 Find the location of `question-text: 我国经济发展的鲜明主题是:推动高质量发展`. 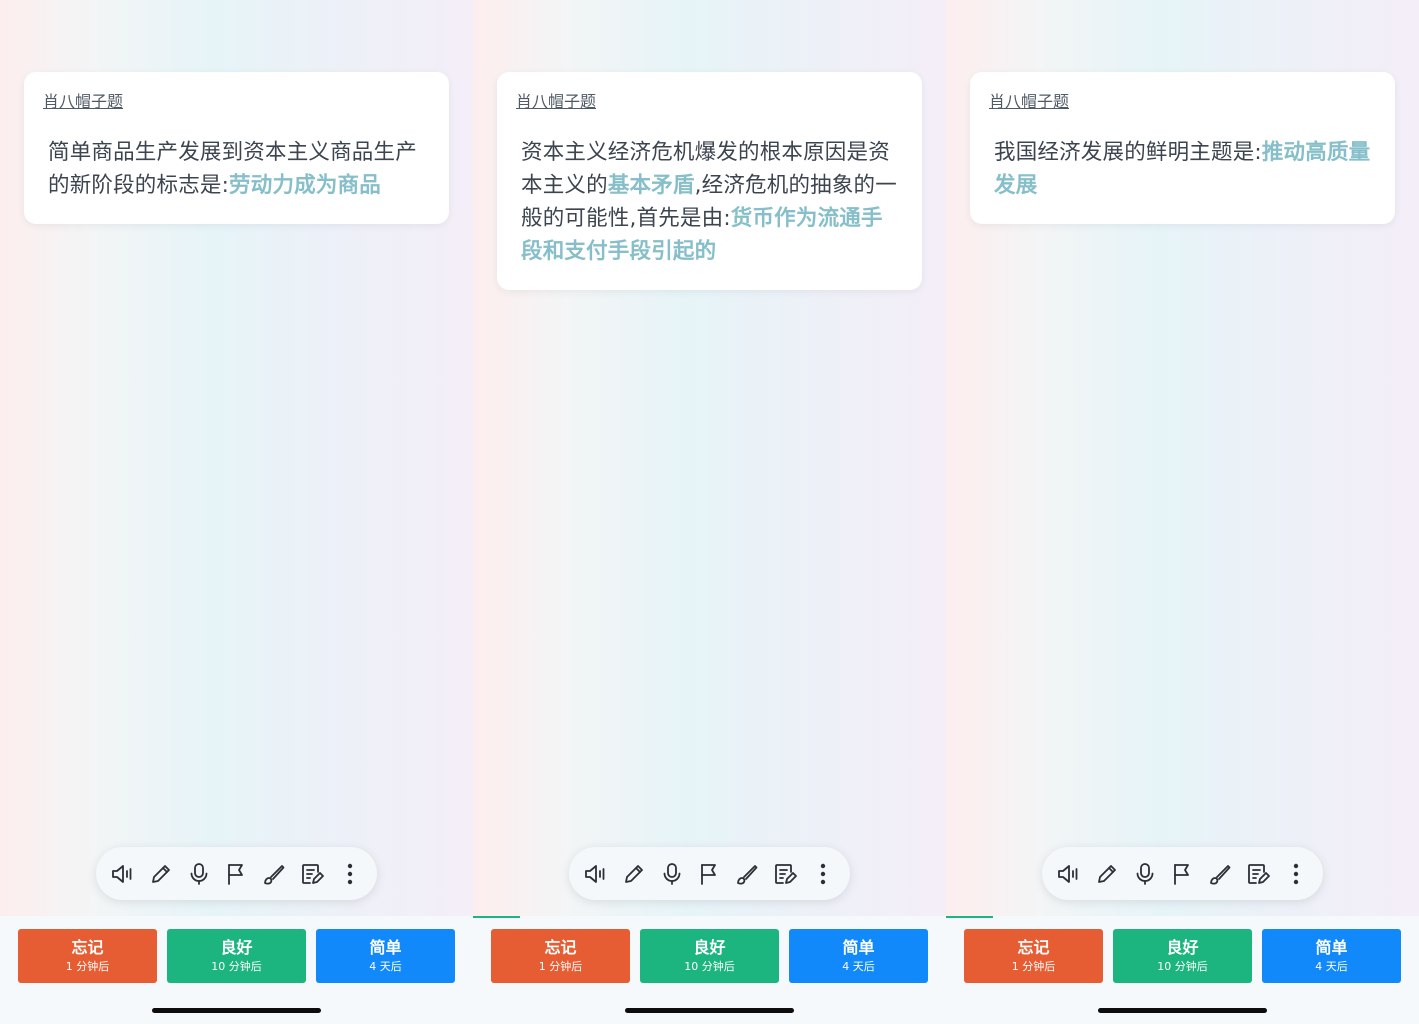

question-text: 我国经济发展的鲜明主题是:推动高质量发展 is located at coordinates (1182, 169).